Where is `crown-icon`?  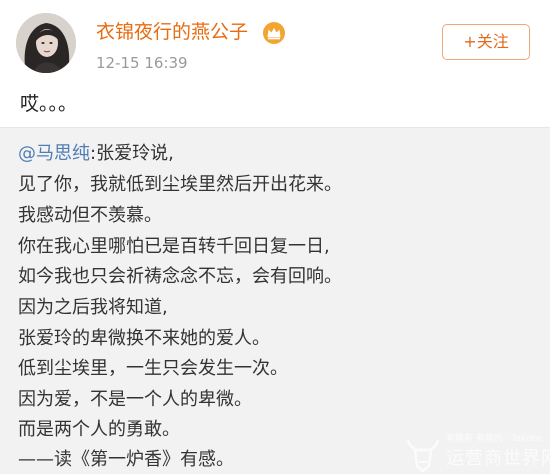 crown-icon is located at coordinates (274, 33).